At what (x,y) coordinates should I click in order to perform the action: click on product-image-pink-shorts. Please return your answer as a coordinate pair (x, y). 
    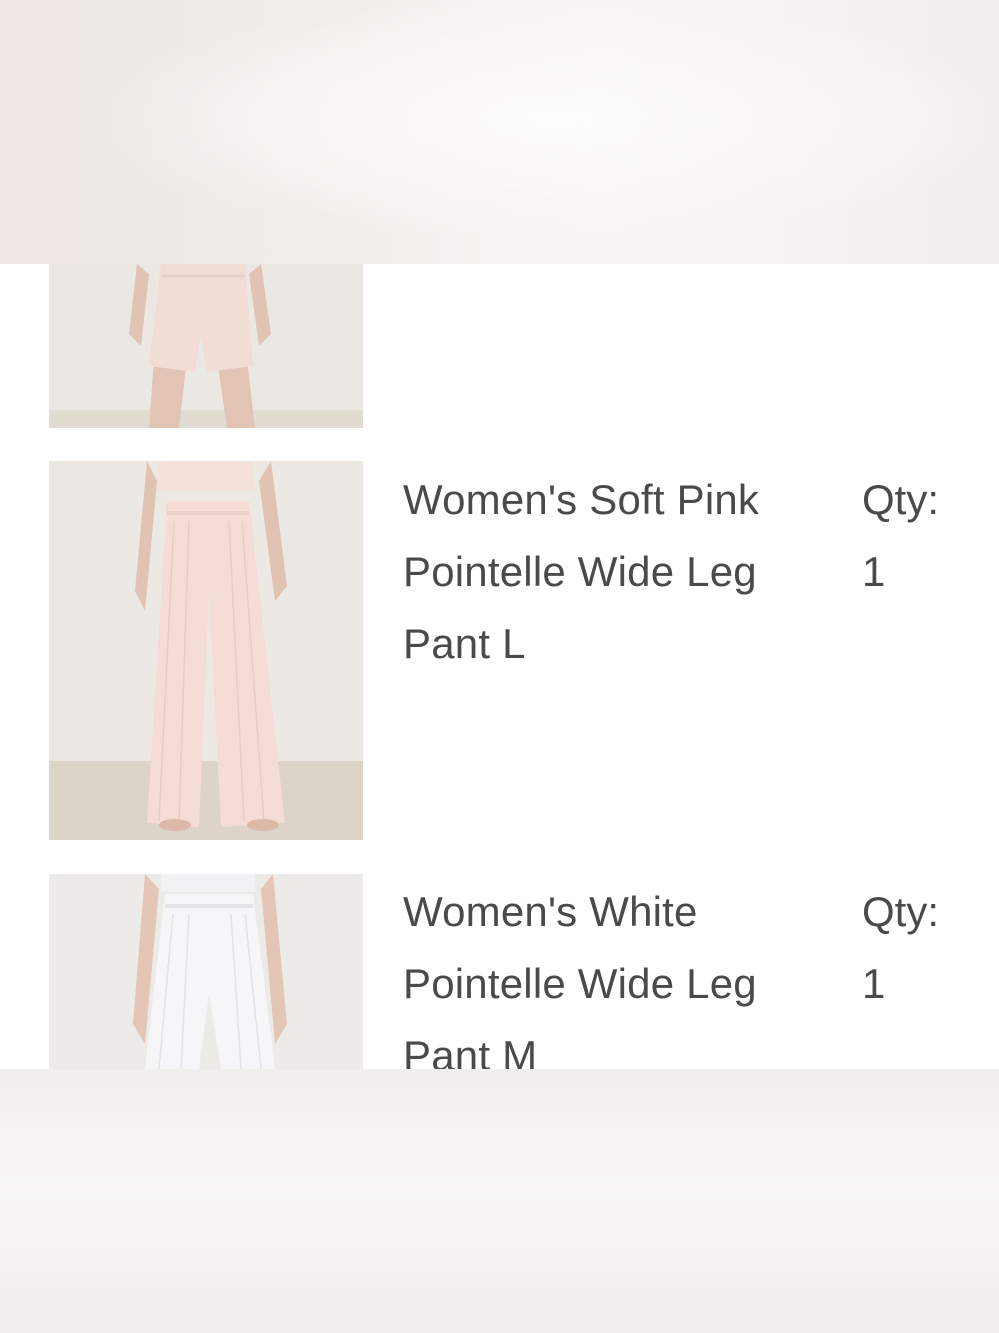
    Looking at the image, I should click on (206, 346).